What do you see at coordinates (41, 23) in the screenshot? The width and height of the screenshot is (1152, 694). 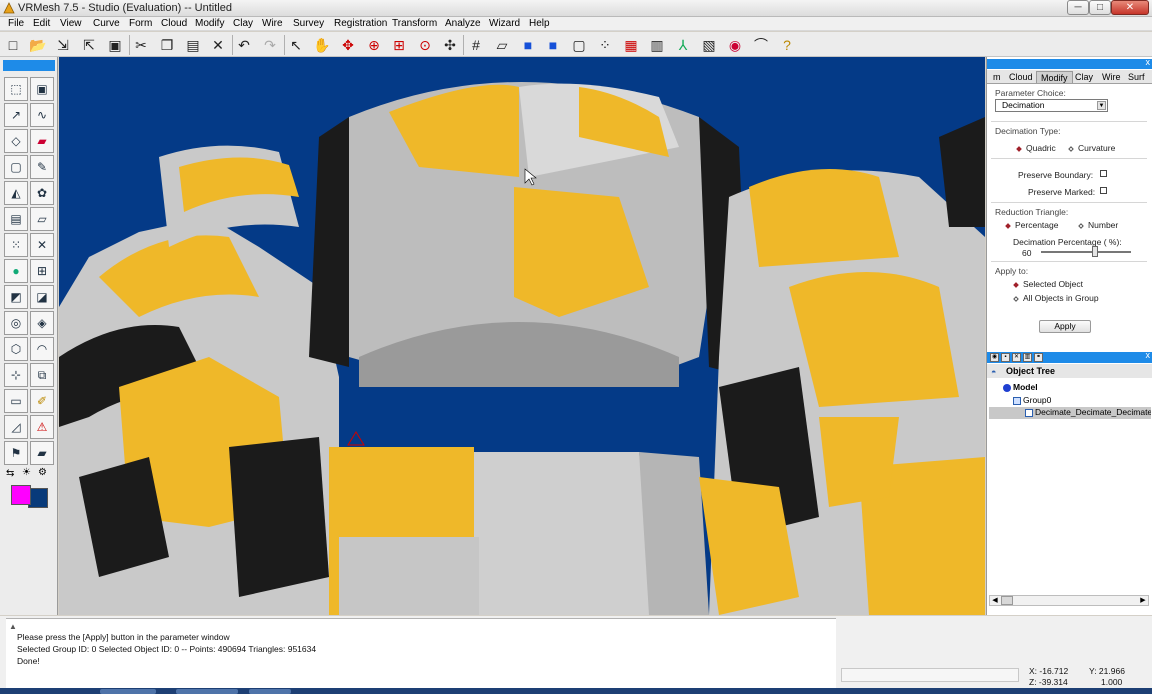 I see `menu-edit: Edit` at bounding box center [41, 23].